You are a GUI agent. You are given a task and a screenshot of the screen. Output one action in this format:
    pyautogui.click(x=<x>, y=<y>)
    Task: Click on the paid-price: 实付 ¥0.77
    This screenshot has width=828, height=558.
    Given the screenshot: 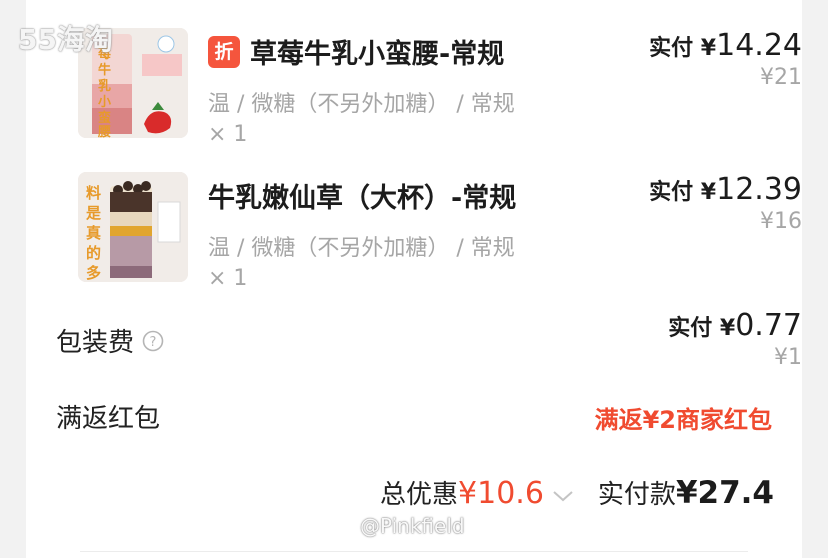 What is the action you would take?
    pyautogui.click(x=735, y=325)
    